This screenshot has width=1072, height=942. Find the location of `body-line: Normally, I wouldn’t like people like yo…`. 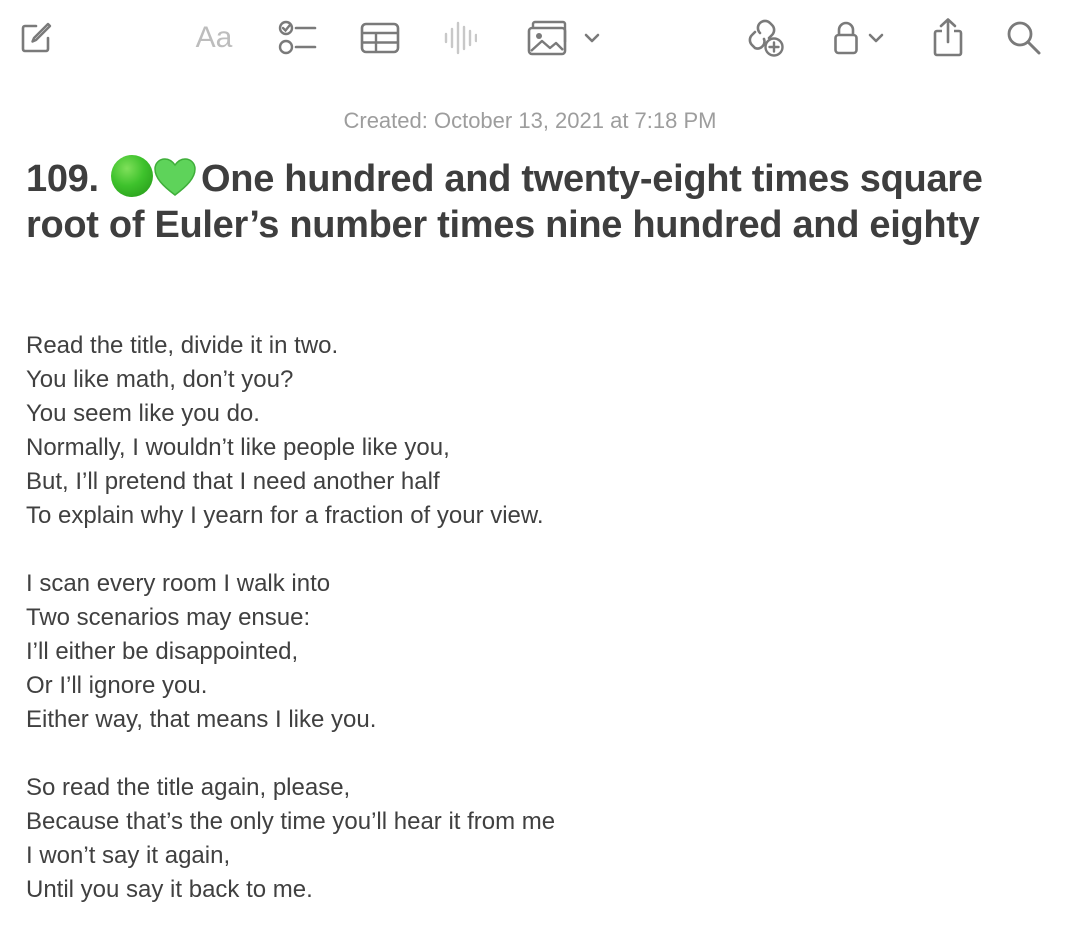

body-line: Normally, I wouldn’t like people like yo… is located at coordinates (238, 447).